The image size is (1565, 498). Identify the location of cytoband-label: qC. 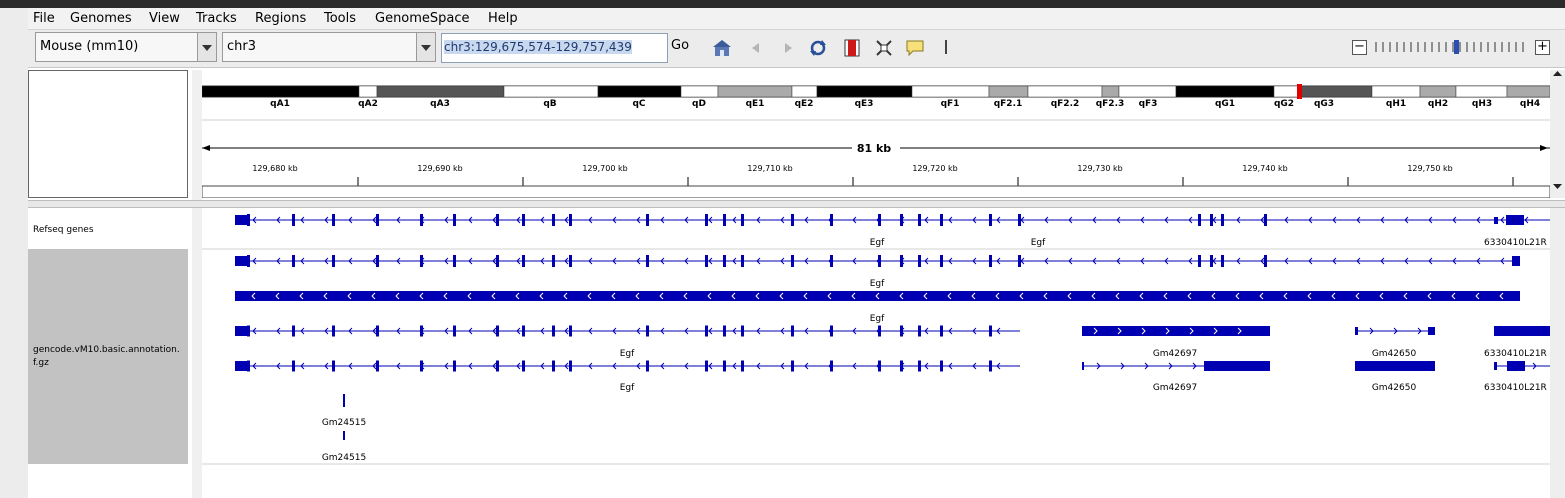
(638, 104).